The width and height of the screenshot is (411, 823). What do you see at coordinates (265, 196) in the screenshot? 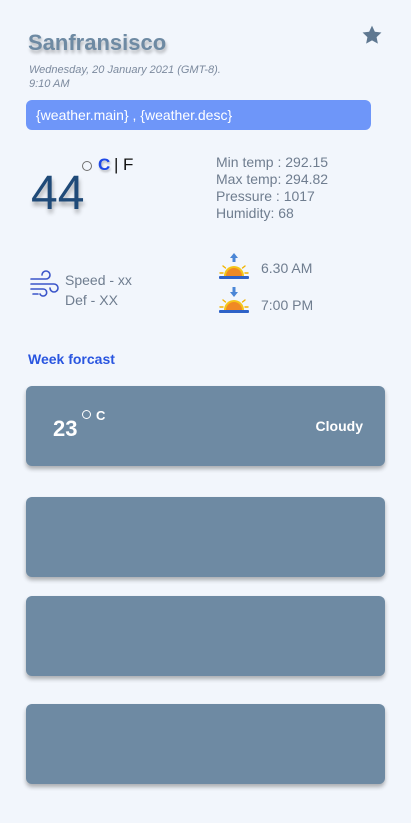
I see `pressure: Pressure : 1017` at bounding box center [265, 196].